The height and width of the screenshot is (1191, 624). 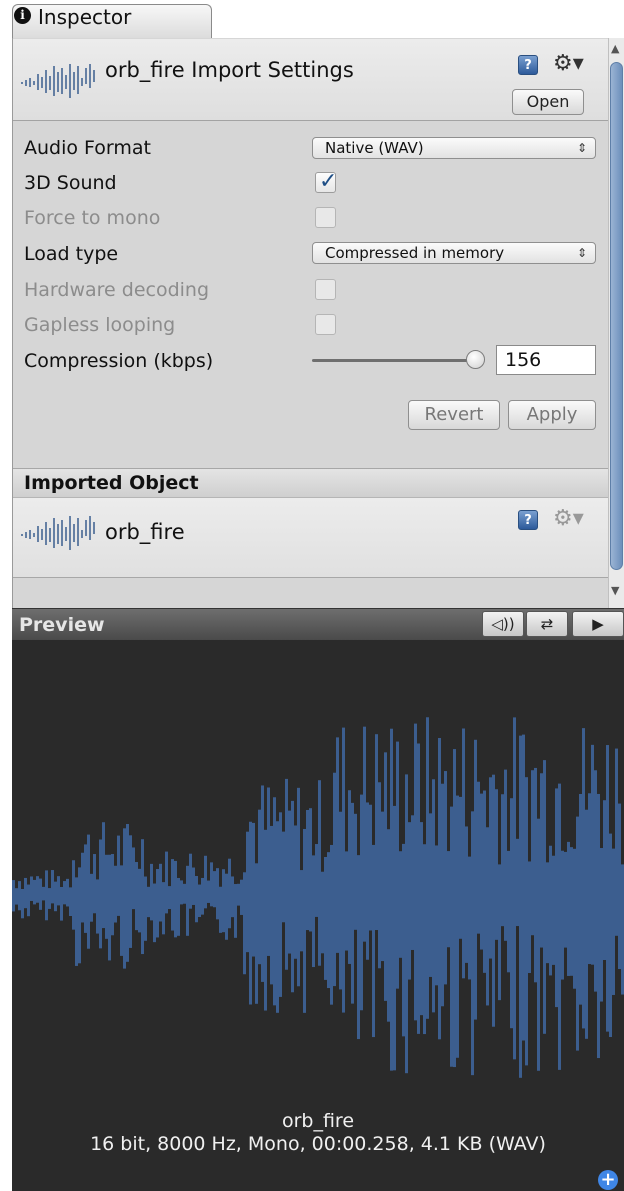 I want to click on scroll-down-arrow-icon: ▼, so click(x=615, y=590).